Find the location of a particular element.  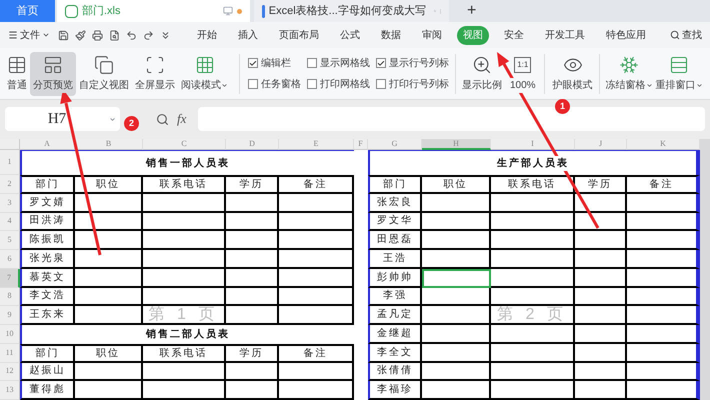

zoom-icon is located at coordinates (162, 119).